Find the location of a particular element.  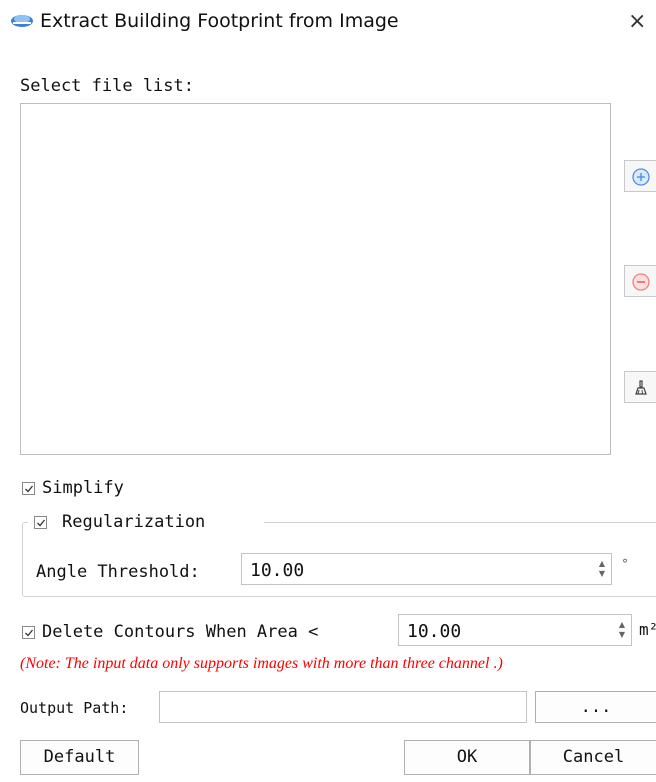

angle-threshold-value: 10.00 is located at coordinates (277, 570).